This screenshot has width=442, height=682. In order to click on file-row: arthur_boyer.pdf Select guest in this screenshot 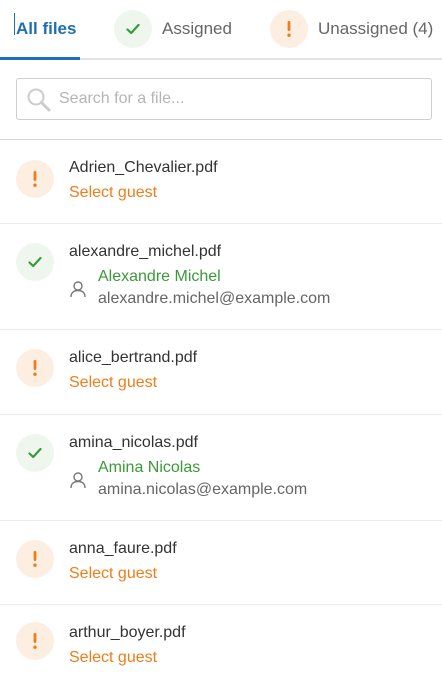, I will do `click(221, 643)`.